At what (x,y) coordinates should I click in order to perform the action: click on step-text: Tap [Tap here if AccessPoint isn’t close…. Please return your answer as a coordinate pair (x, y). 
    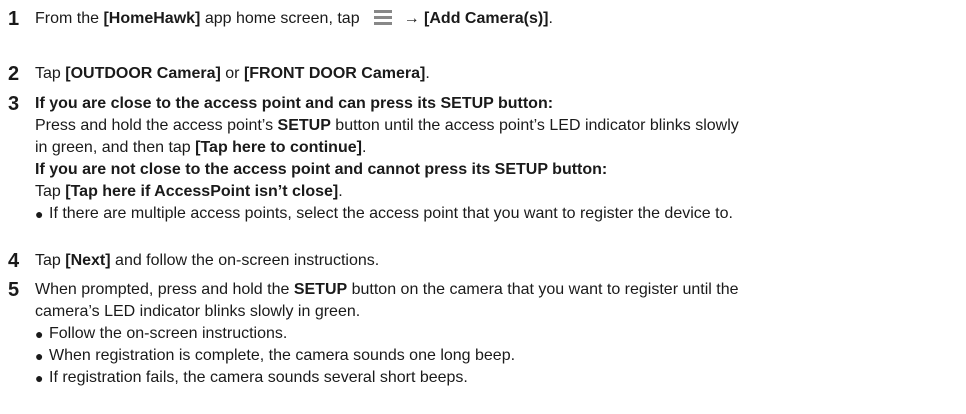
    Looking at the image, I should click on (497, 192).